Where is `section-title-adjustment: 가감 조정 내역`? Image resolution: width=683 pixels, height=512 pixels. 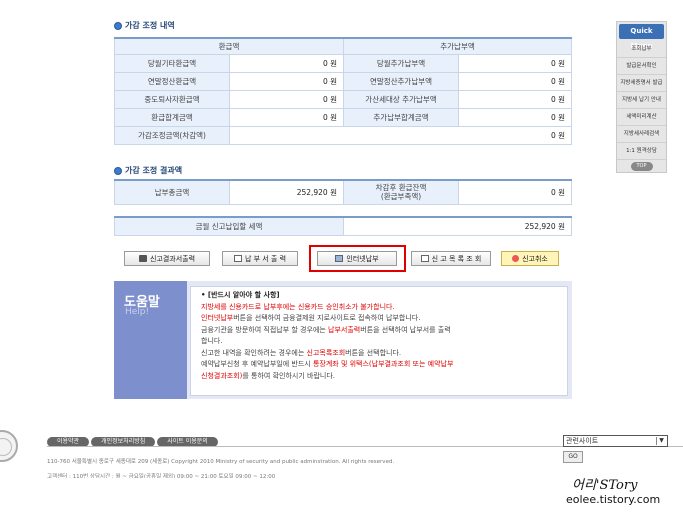
section-title-adjustment: 가감 조정 내역 is located at coordinates (144, 25).